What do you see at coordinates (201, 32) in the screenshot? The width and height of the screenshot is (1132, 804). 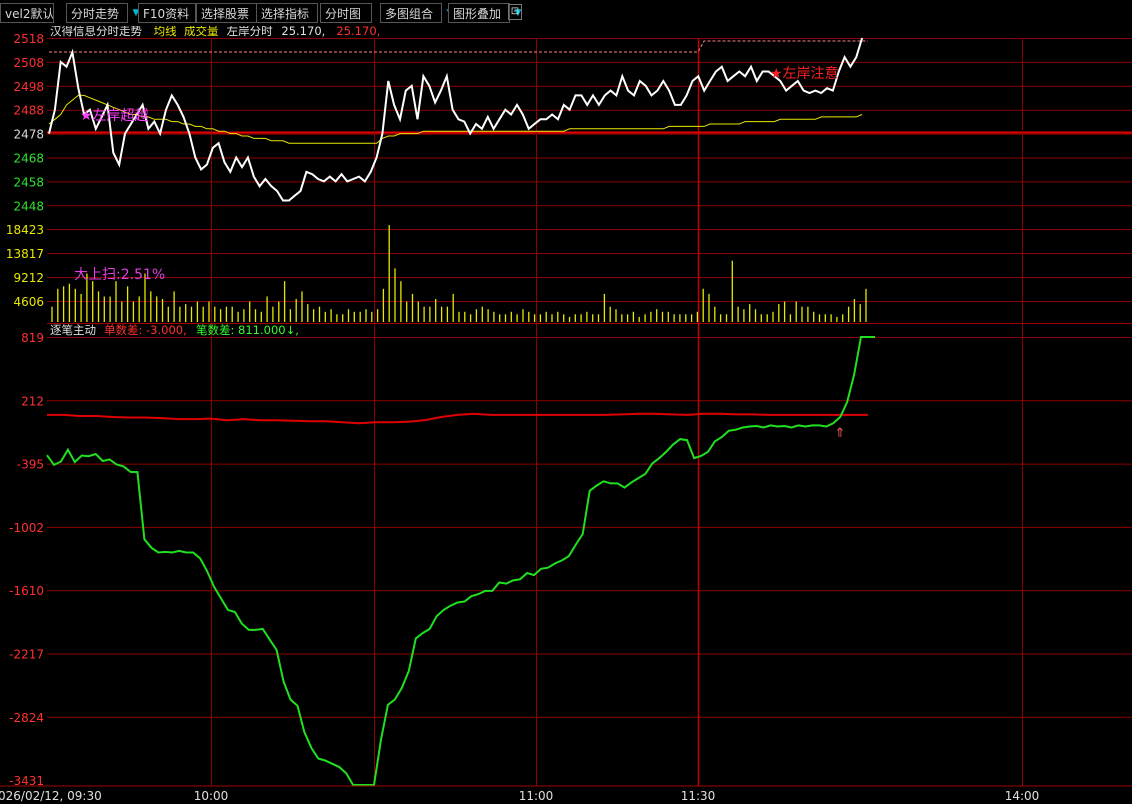 I see `price-title-part: 成交量` at bounding box center [201, 32].